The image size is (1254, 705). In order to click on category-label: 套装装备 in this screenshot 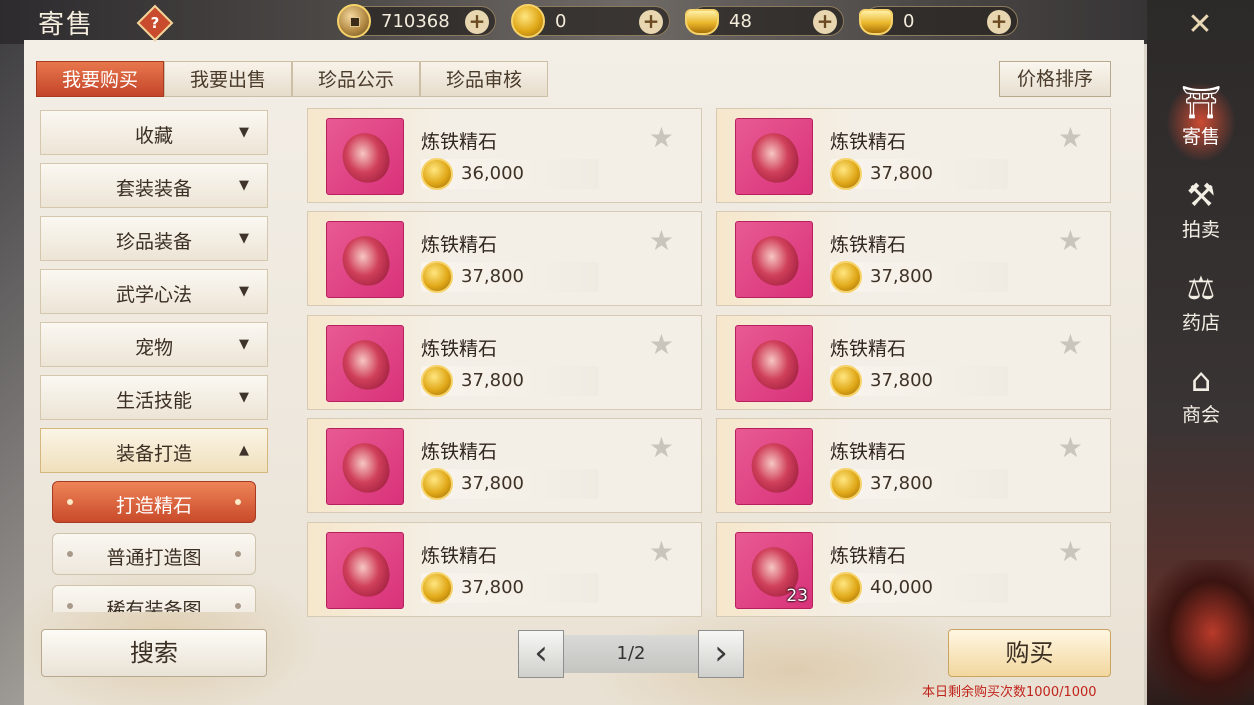, I will do `click(153, 189)`.